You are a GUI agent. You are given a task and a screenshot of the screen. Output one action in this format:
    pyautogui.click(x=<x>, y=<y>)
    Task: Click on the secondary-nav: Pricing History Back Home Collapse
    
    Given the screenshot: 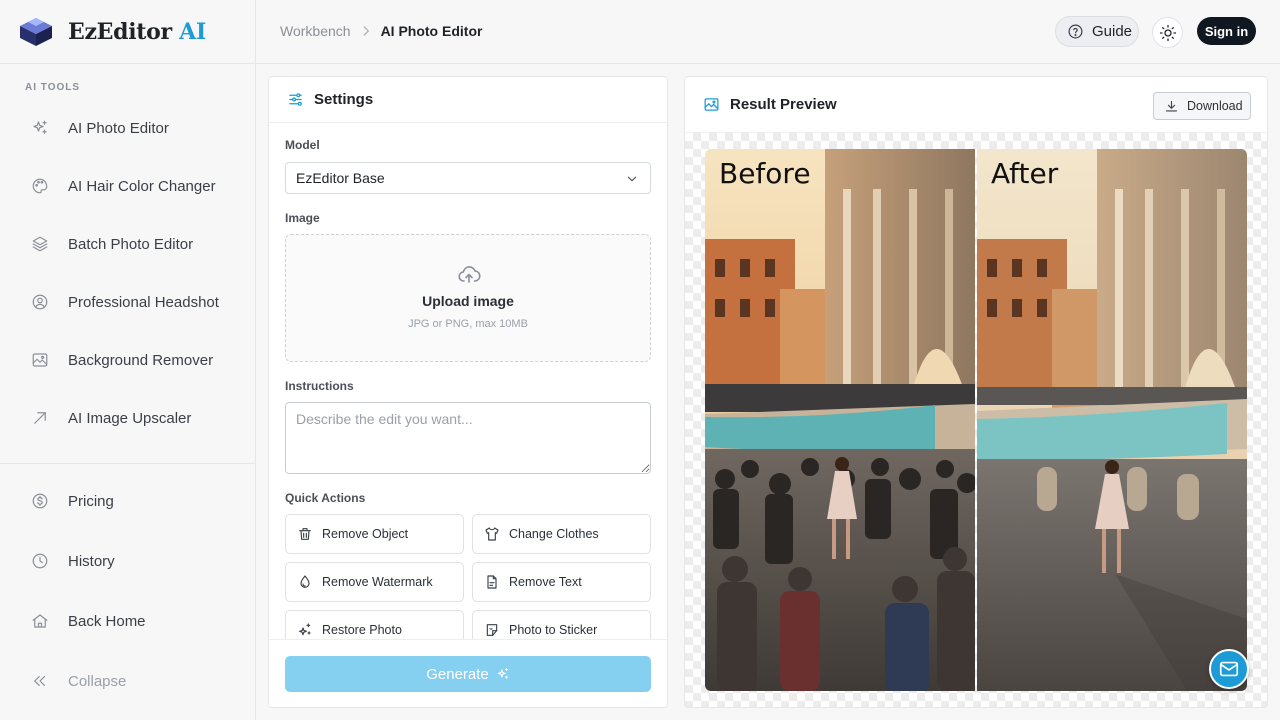 What is the action you would take?
    pyautogui.click(x=127, y=591)
    